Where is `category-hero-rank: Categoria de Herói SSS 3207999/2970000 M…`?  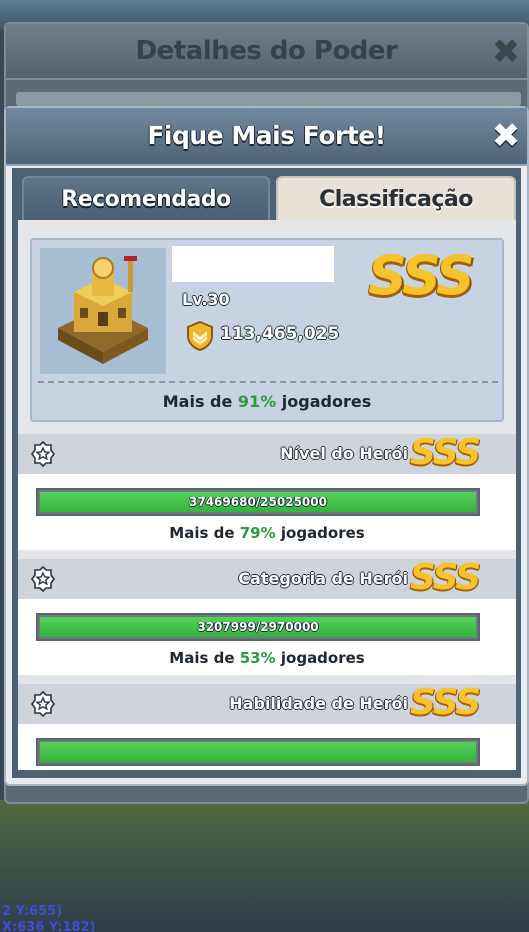 category-hero-rank: Categoria de Herói SSS 3207999/2970000 M… is located at coordinates (267, 618).